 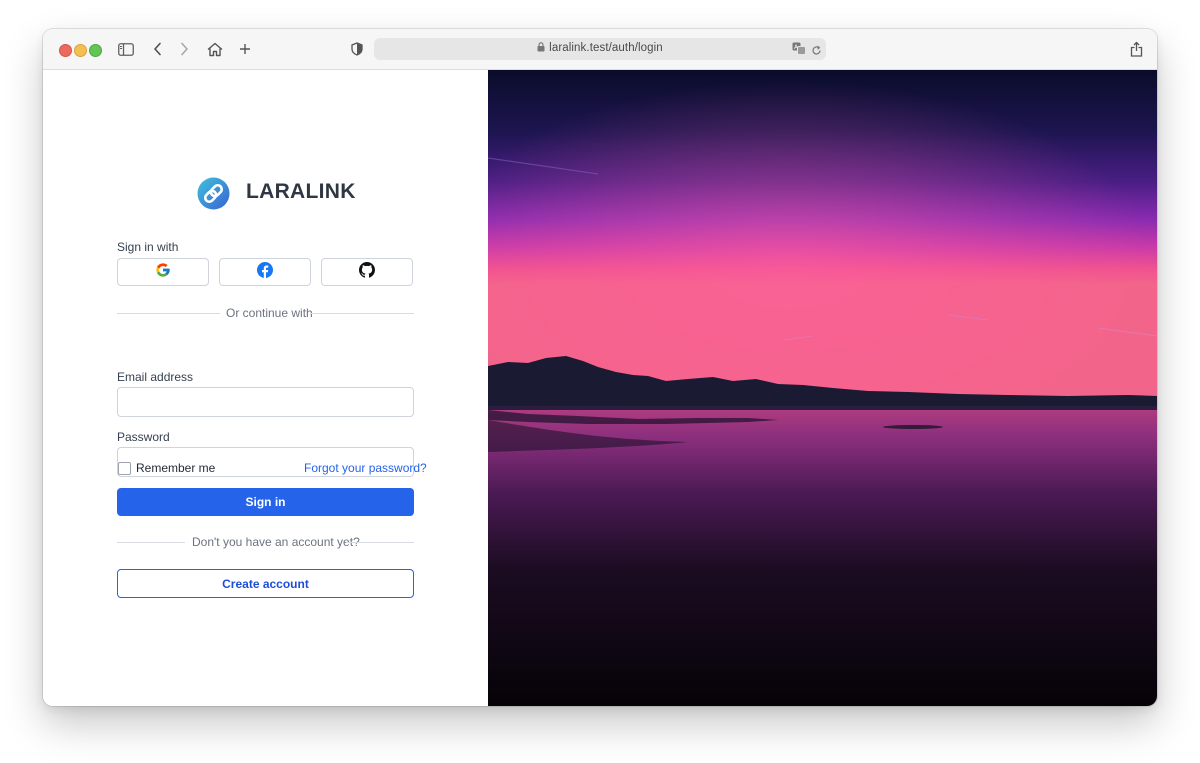 I want to click on share-icon, so click(x=1136, y=49).